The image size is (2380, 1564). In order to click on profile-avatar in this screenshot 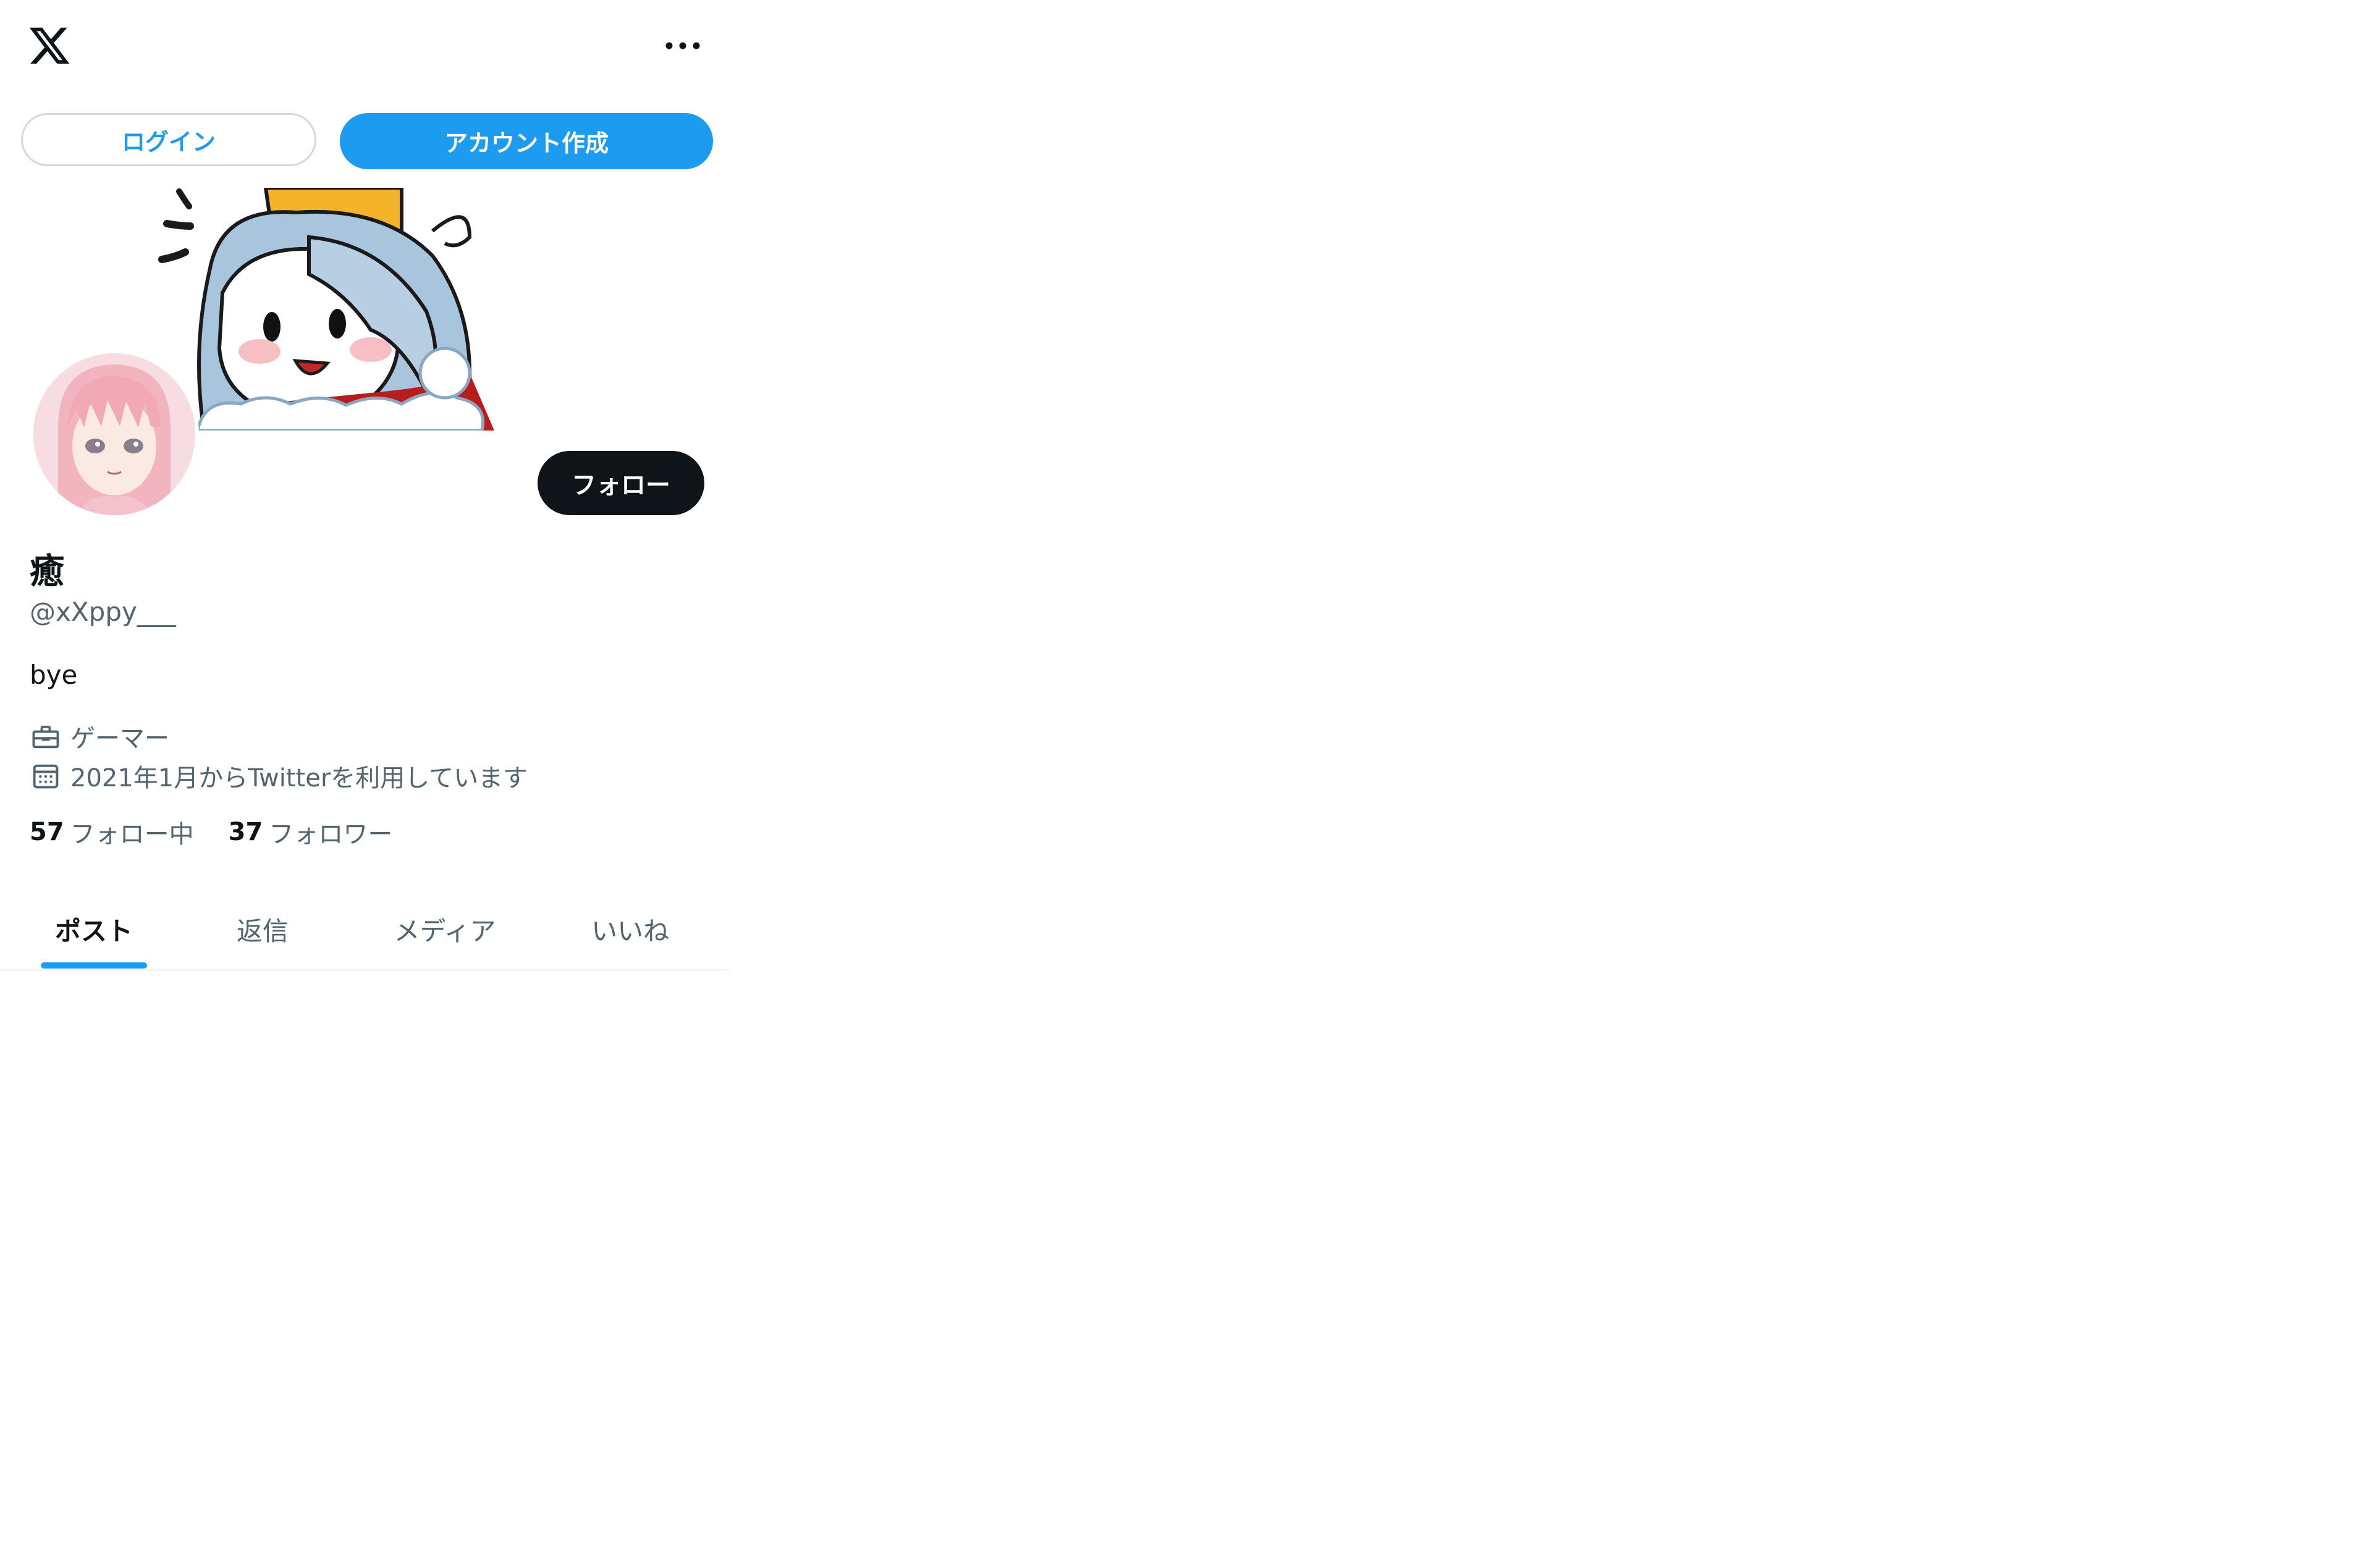, I will do `click(115, 434)`.